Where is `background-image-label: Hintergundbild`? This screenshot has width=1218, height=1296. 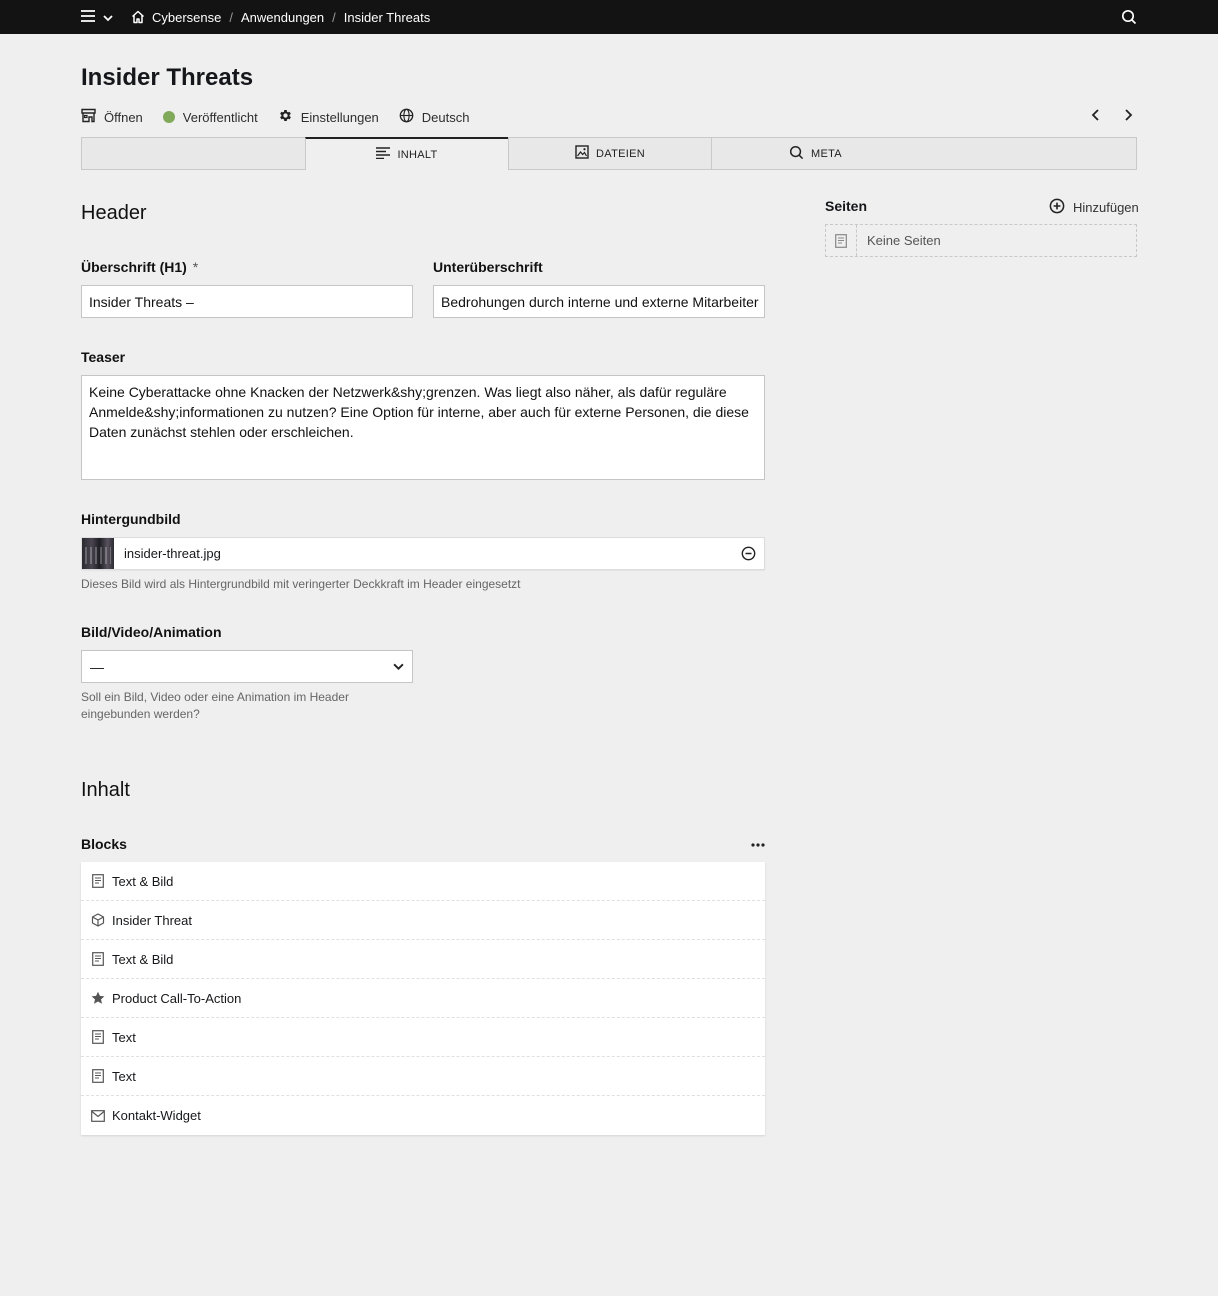
background-image-label: Hintergundbild is located at coordinates (131, 519).